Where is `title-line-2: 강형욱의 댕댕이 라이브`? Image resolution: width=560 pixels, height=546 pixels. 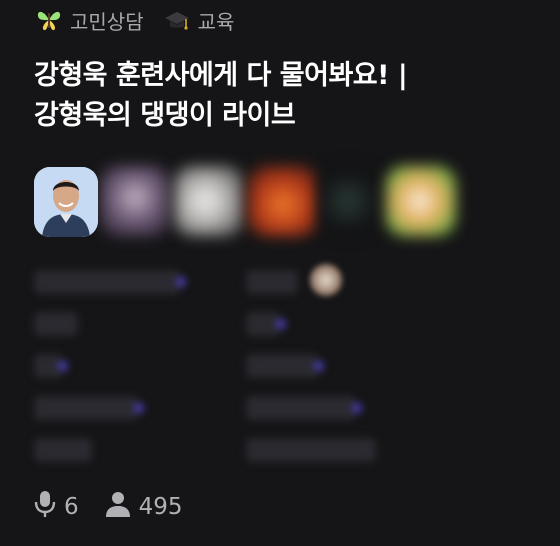 title-line-2: 강형욱의 댕댕이 라이브 is located at coordinates (165, 115).